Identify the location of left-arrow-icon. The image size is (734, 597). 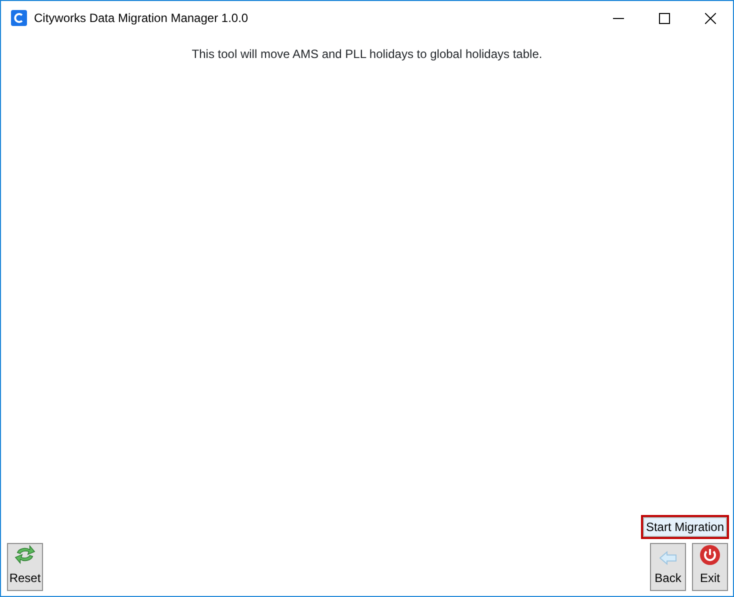
(668, 558).